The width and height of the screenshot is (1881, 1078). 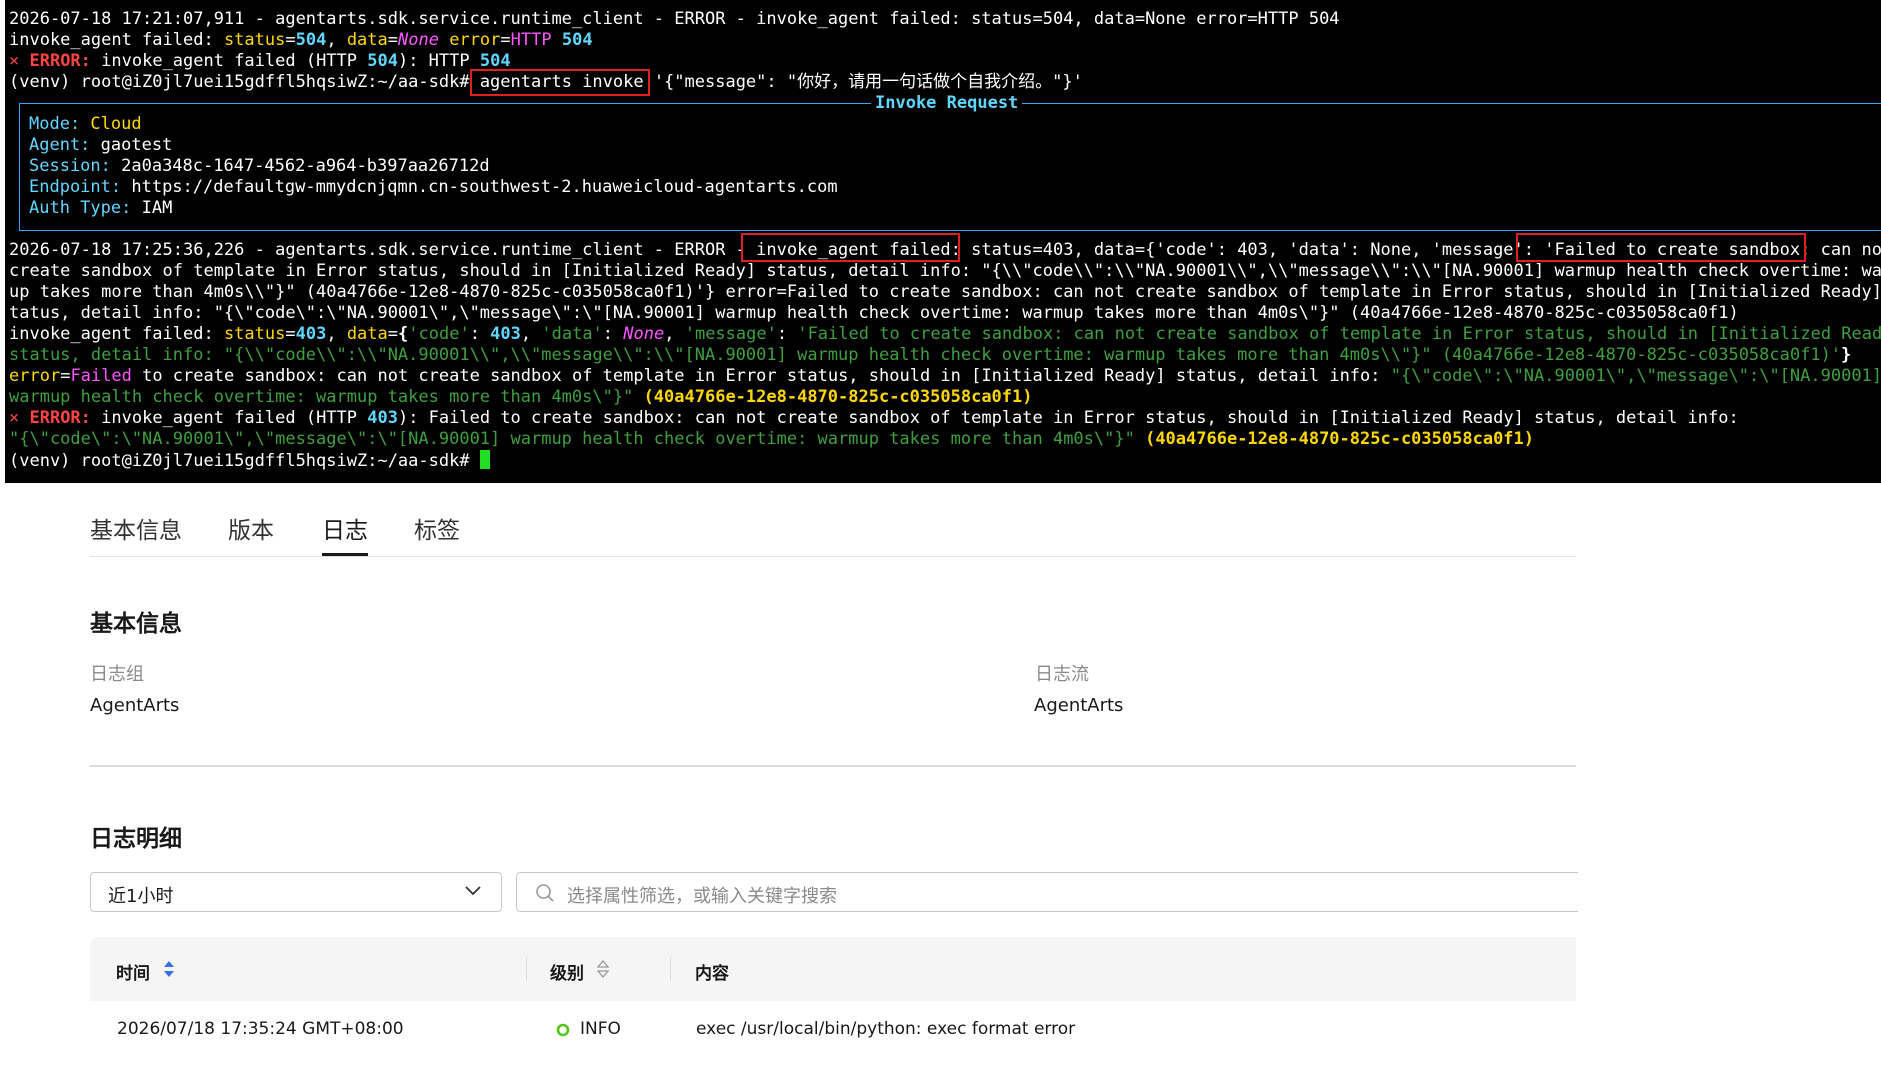 I want to click on panel-key: Agent:, so click(x=60, y=145).